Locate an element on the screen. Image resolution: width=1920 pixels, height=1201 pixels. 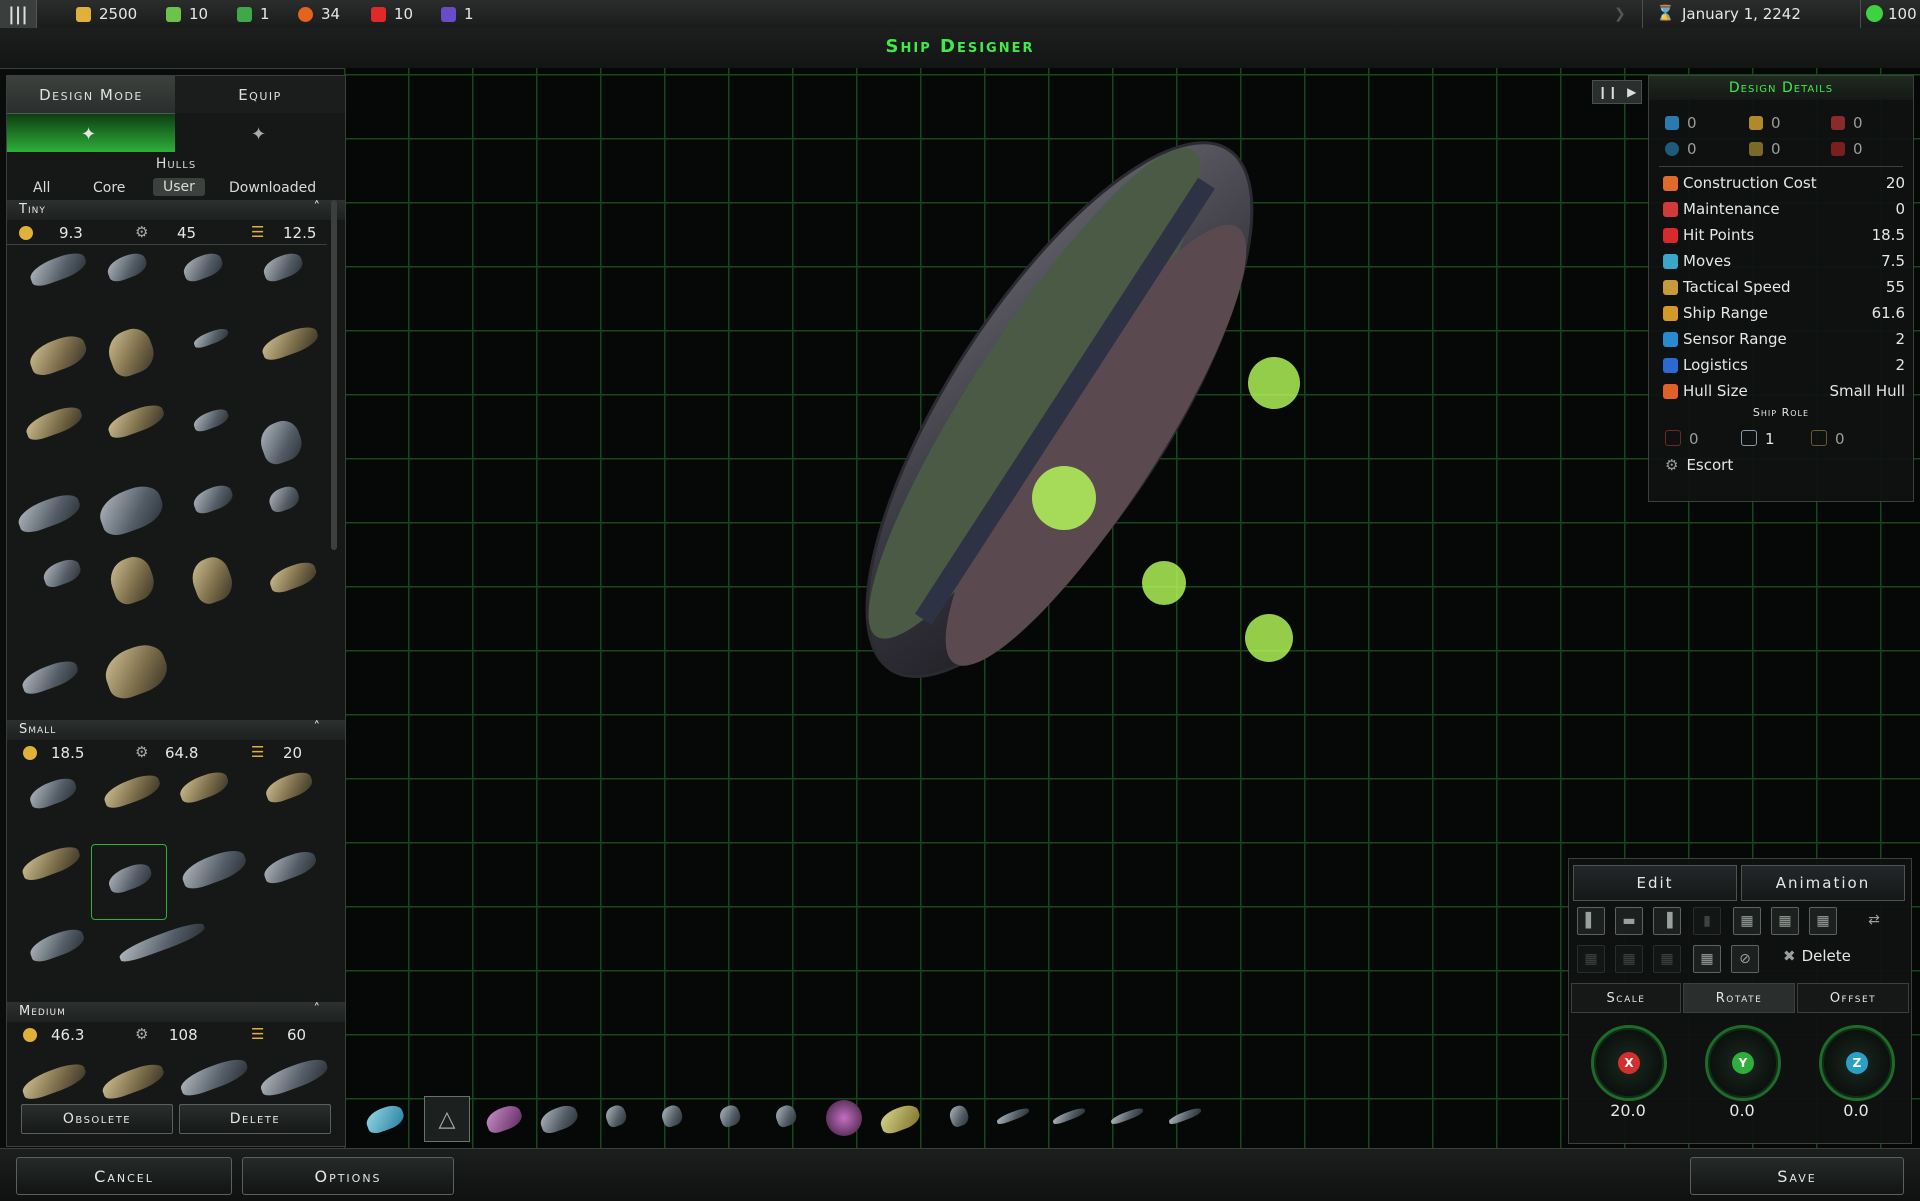
hull-group-tiny: Tiny ˄ is located at coordinates (176, 210).